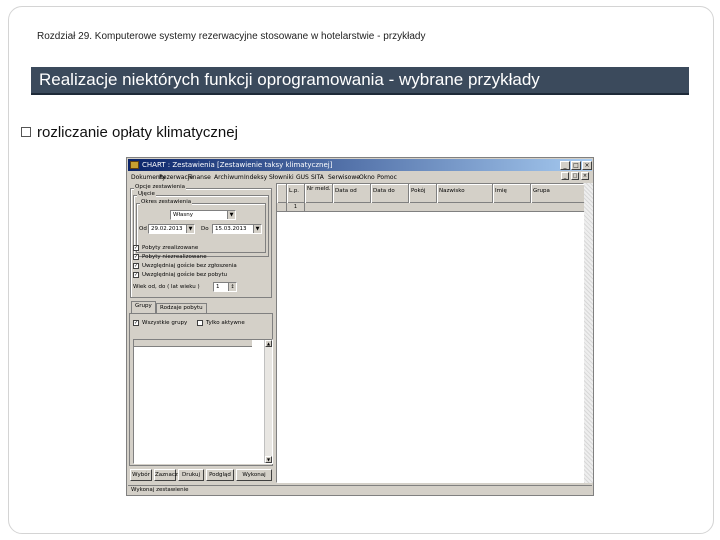 The height and width of the screenshot is (540, 720). What do you see at coordinates (191, 475) in the screenshot?
I see `print-button: Drukuj` at bounding box center [191, 475].